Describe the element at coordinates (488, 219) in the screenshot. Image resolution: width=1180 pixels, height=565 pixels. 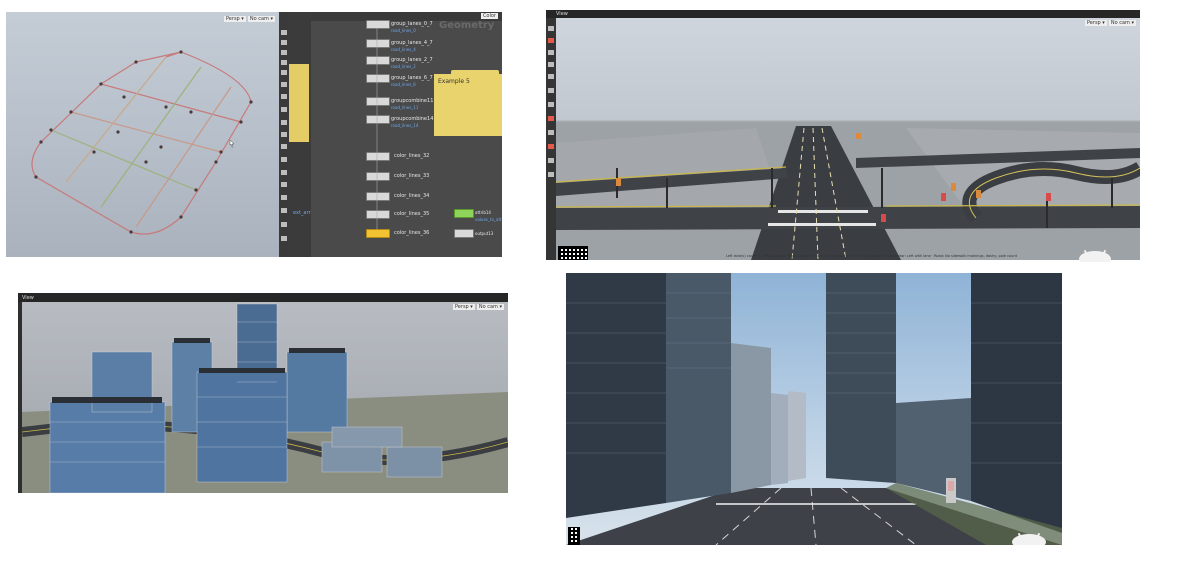
I see `node-sublabel: values_to_attr` at that location.